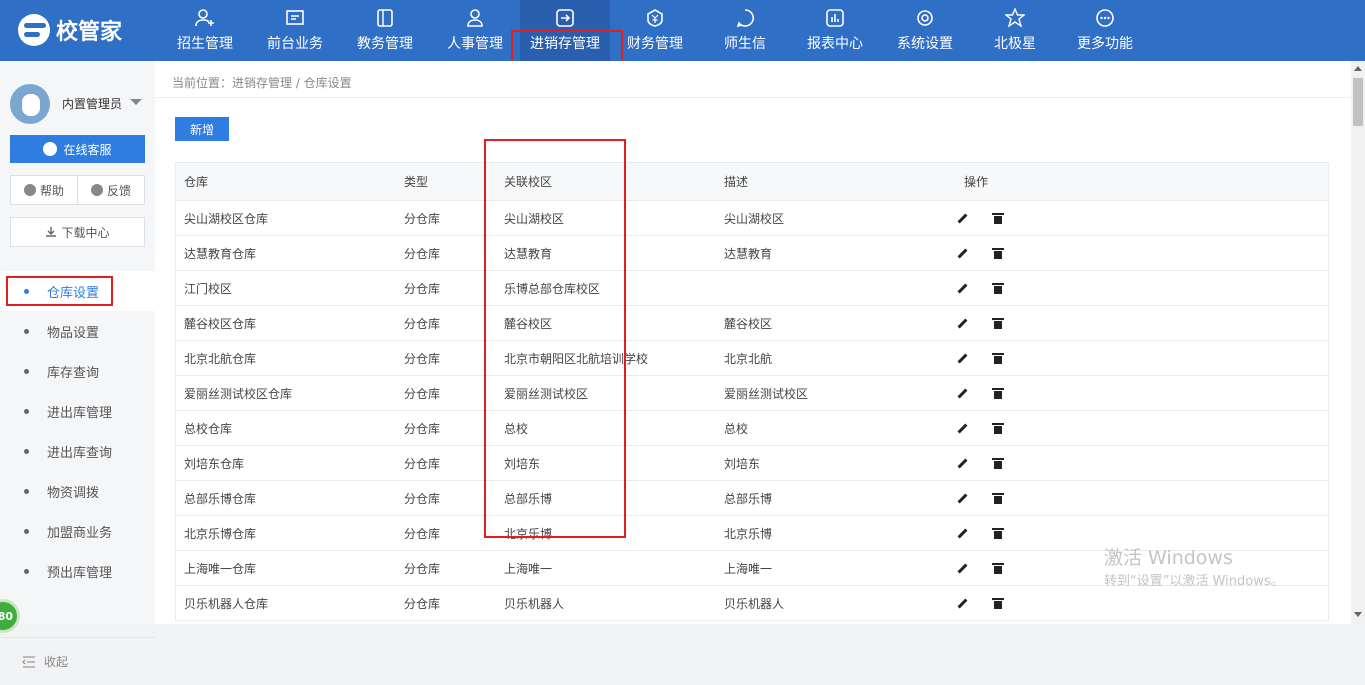 The width and height of the screenshot is (1365, 685). Describe the element at coordinates (976, 182) in the screenshot. I see `column-header: 操作` at that location.